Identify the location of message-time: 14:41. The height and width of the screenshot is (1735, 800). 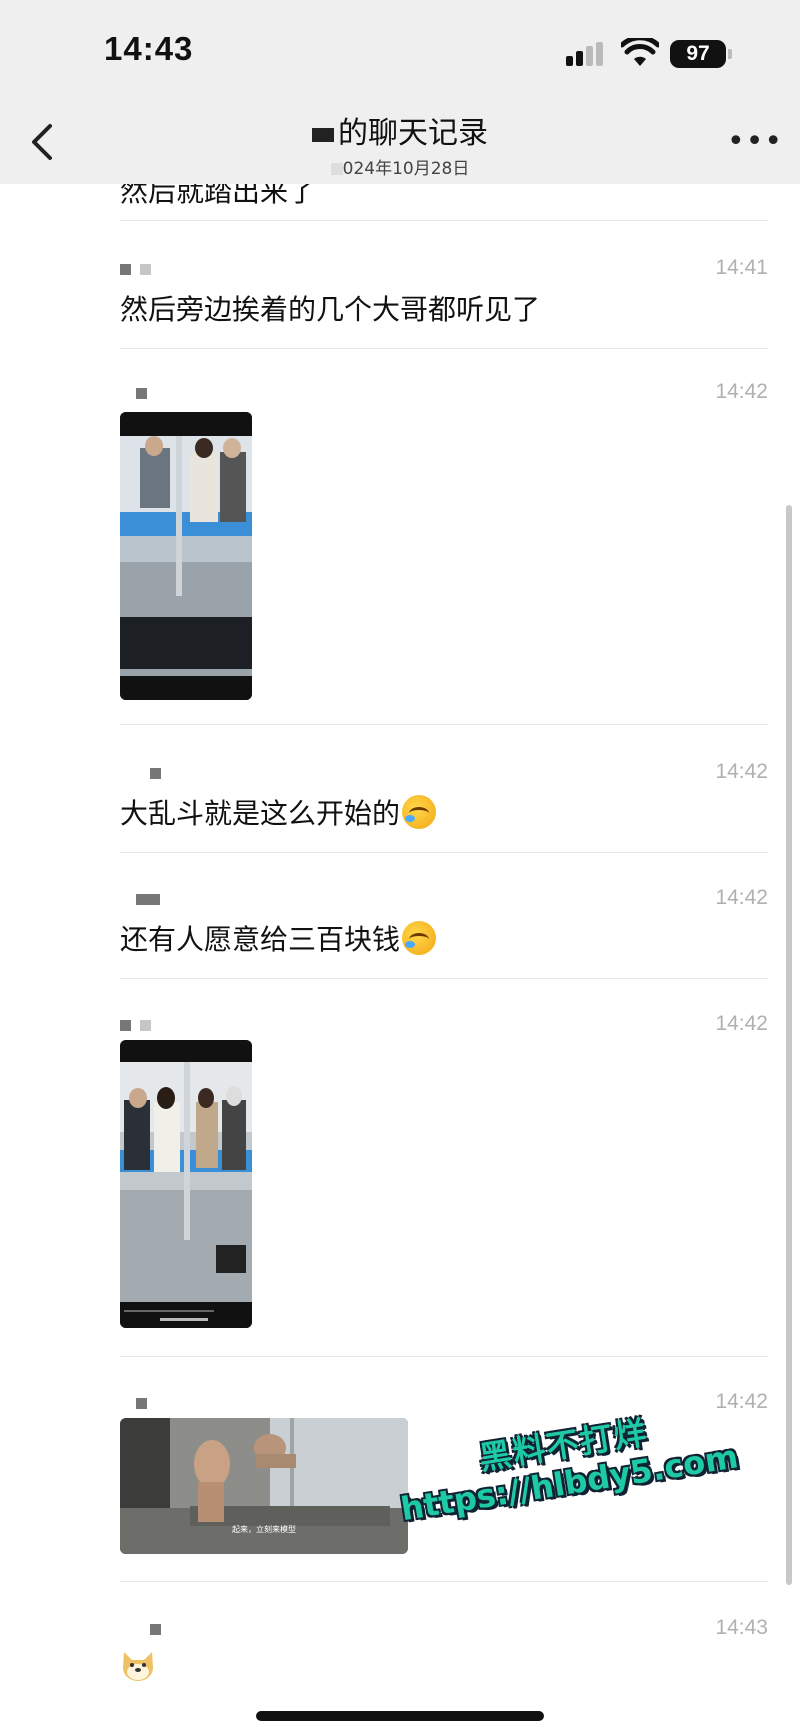
(741, 267).